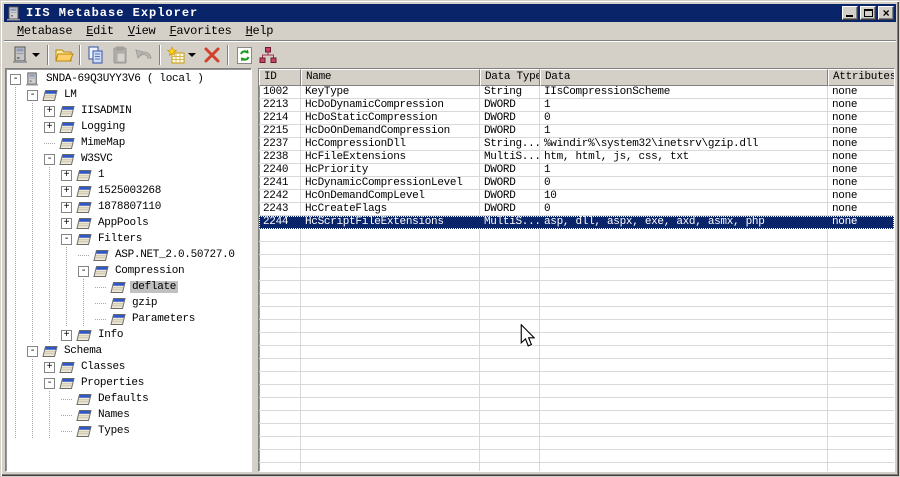 The image size is (900, 477). What do you see at coordinates (850, 13) in the screenshot?
I see `minimize-button` at bounding box center [850, 13].